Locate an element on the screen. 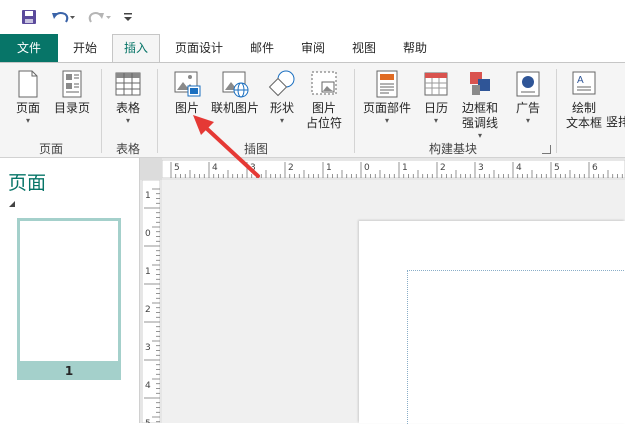 This screenshot has height=424, width=625. undo-button is located at coordinates (63, 17).